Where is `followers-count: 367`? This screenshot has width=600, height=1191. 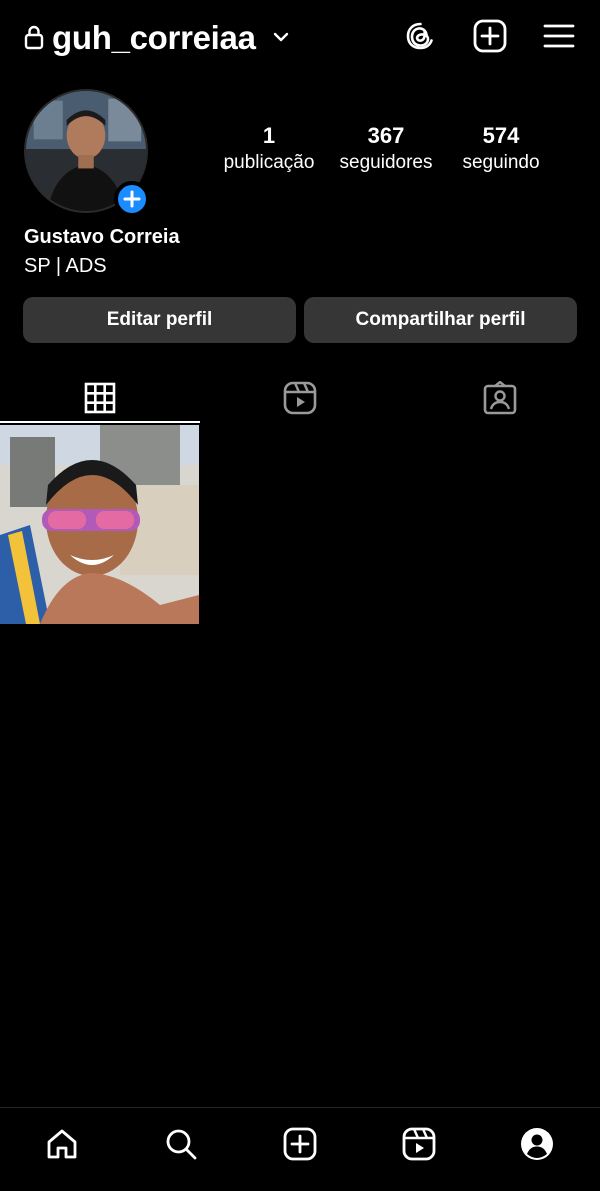
followers-count: 367 is located at coordinates (386, 135).